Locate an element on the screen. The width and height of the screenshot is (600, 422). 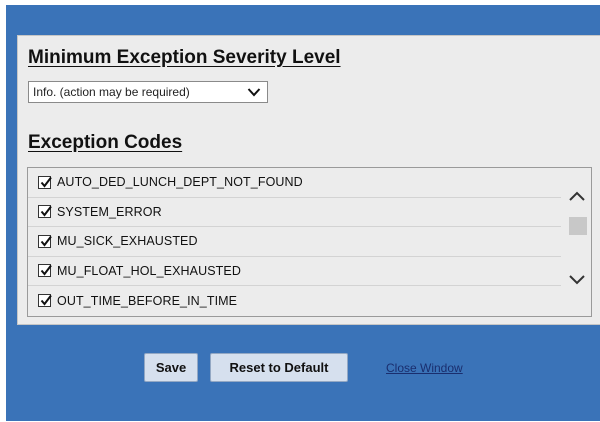
exception-codes-heading: Exception Codes is located at coordinates (105, 142).